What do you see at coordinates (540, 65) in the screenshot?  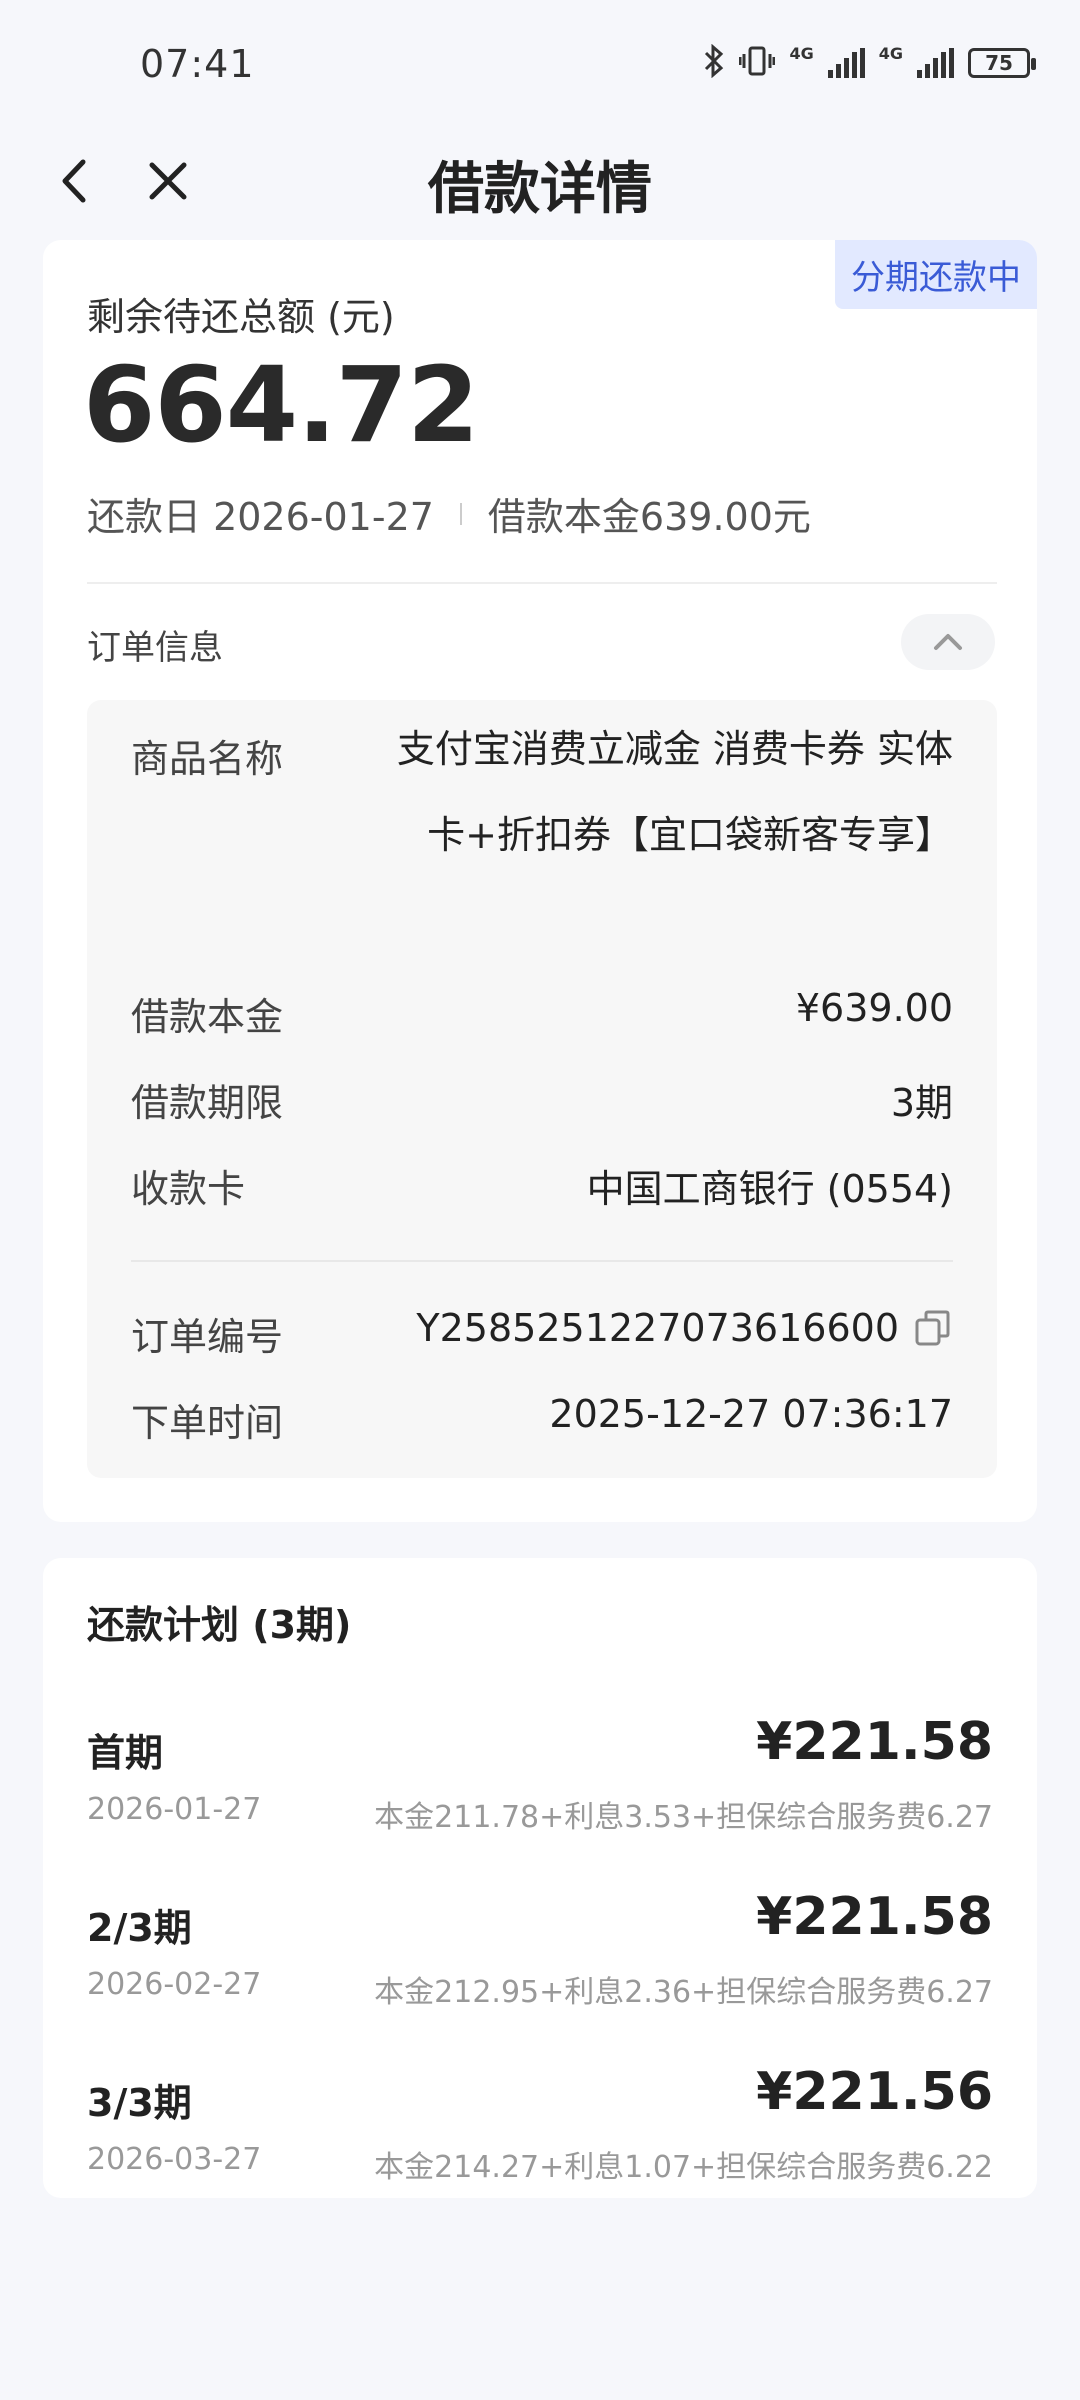 I see `status-bar: 07:41 4G 4G 75` at bounding box center [540, 65].